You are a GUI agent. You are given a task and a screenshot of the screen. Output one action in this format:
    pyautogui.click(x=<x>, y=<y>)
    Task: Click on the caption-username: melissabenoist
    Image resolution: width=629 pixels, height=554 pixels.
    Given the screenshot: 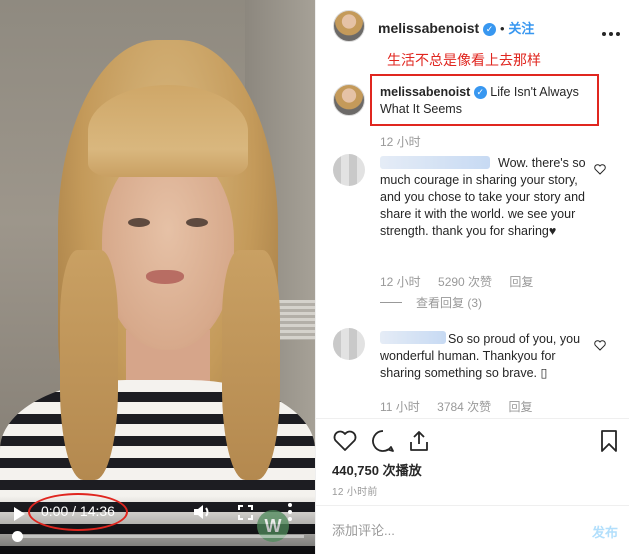 What is the action you would take?
    pyautogui.click(x=425, y=92)
    